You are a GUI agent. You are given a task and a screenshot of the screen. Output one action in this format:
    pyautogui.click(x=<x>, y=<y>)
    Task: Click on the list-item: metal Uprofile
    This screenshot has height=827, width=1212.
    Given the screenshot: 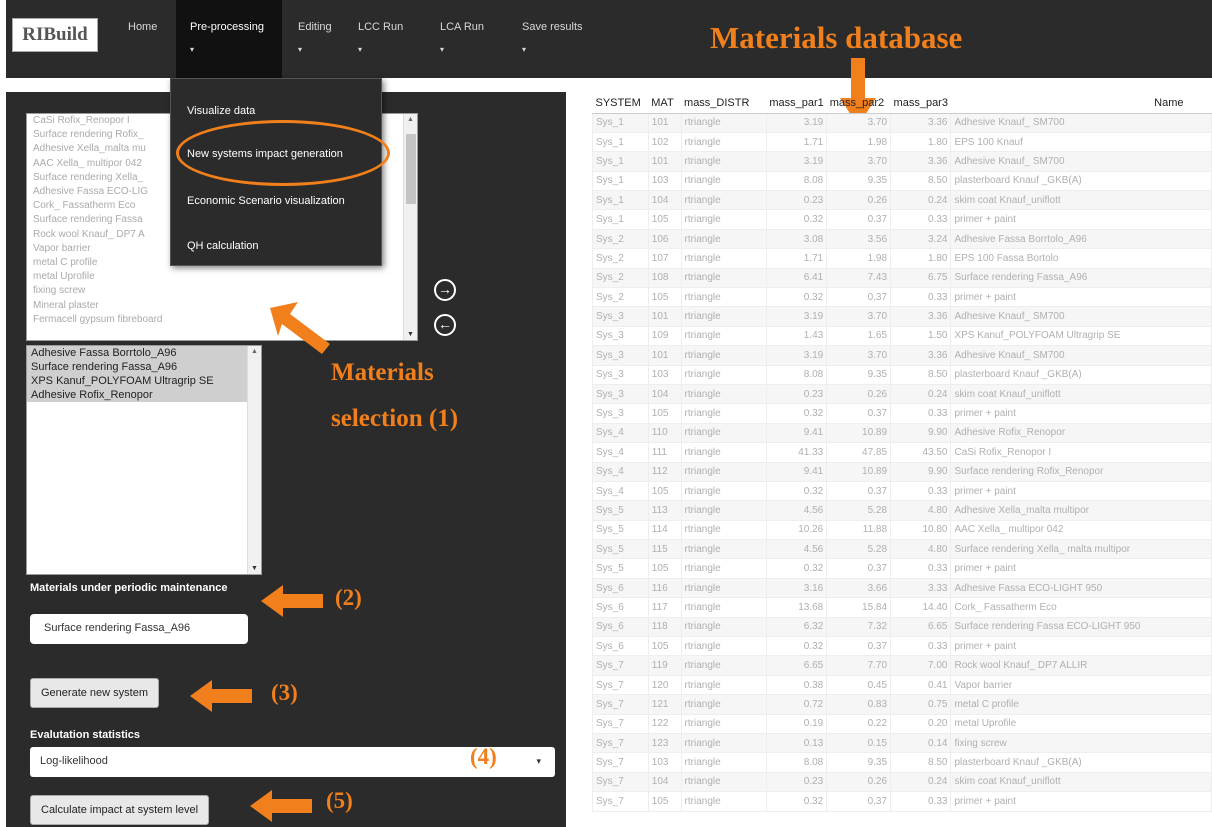 What is the action you would take?
    pyautogui.click(x=222, y=277)
    